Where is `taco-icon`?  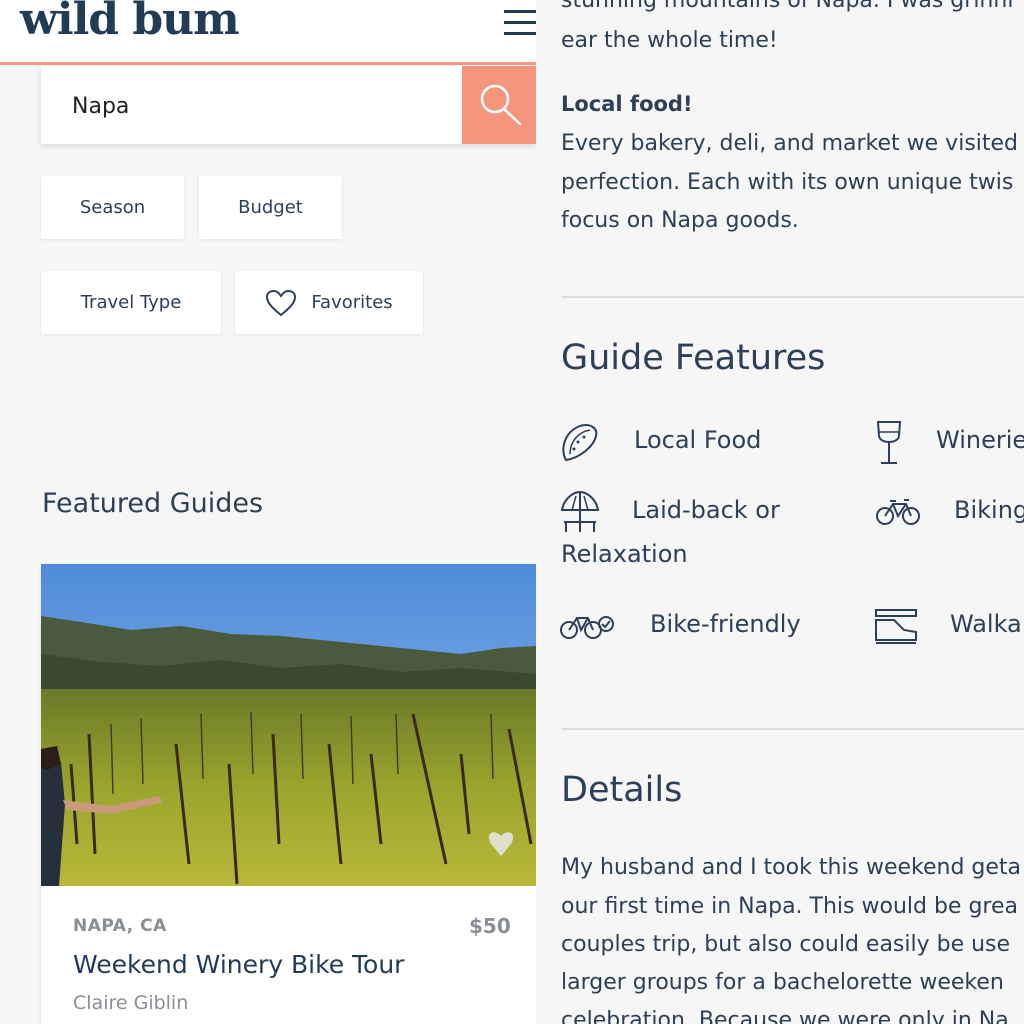
taco-icon is located at coordinates (580, 443).